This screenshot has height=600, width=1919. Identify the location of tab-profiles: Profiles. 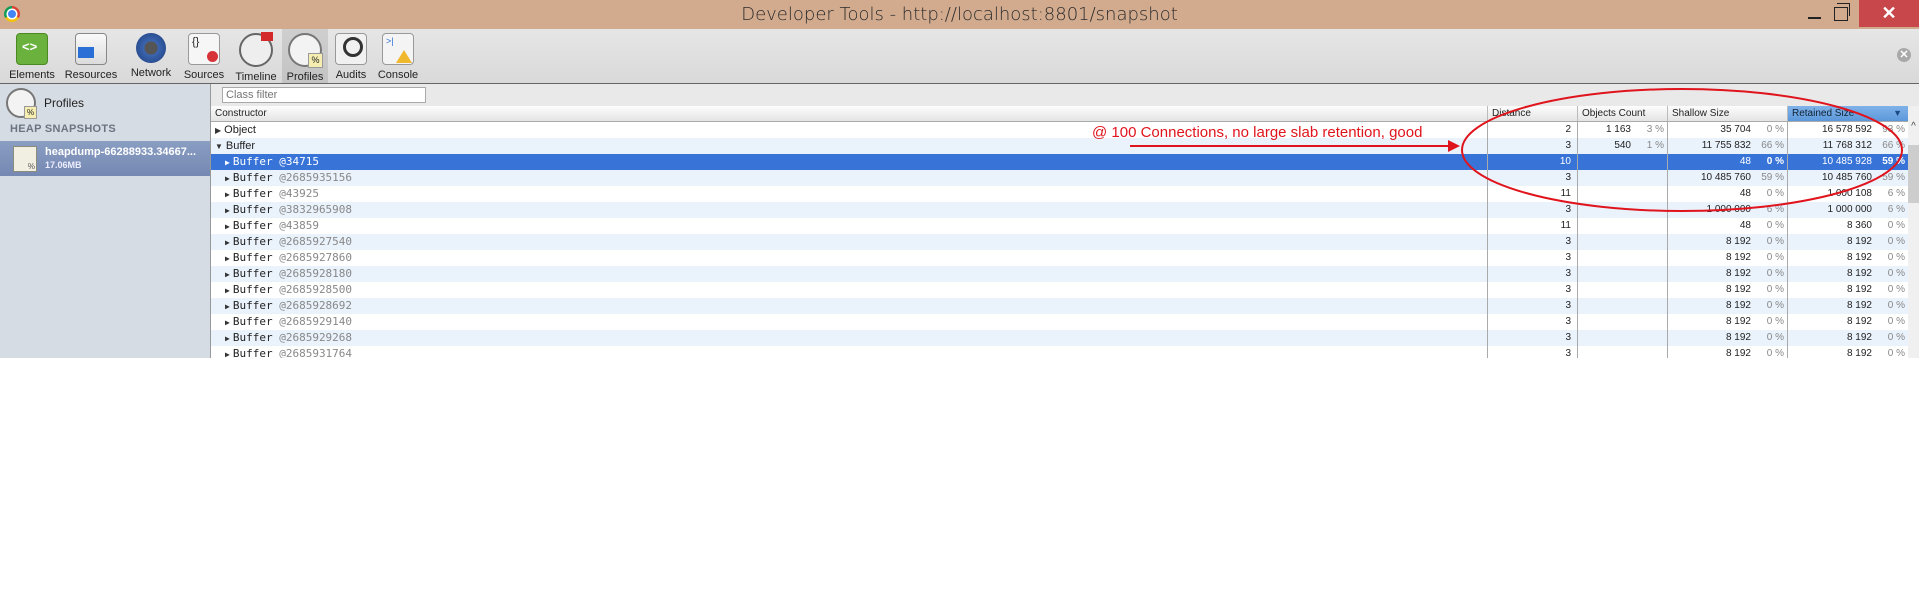
(305, 56).